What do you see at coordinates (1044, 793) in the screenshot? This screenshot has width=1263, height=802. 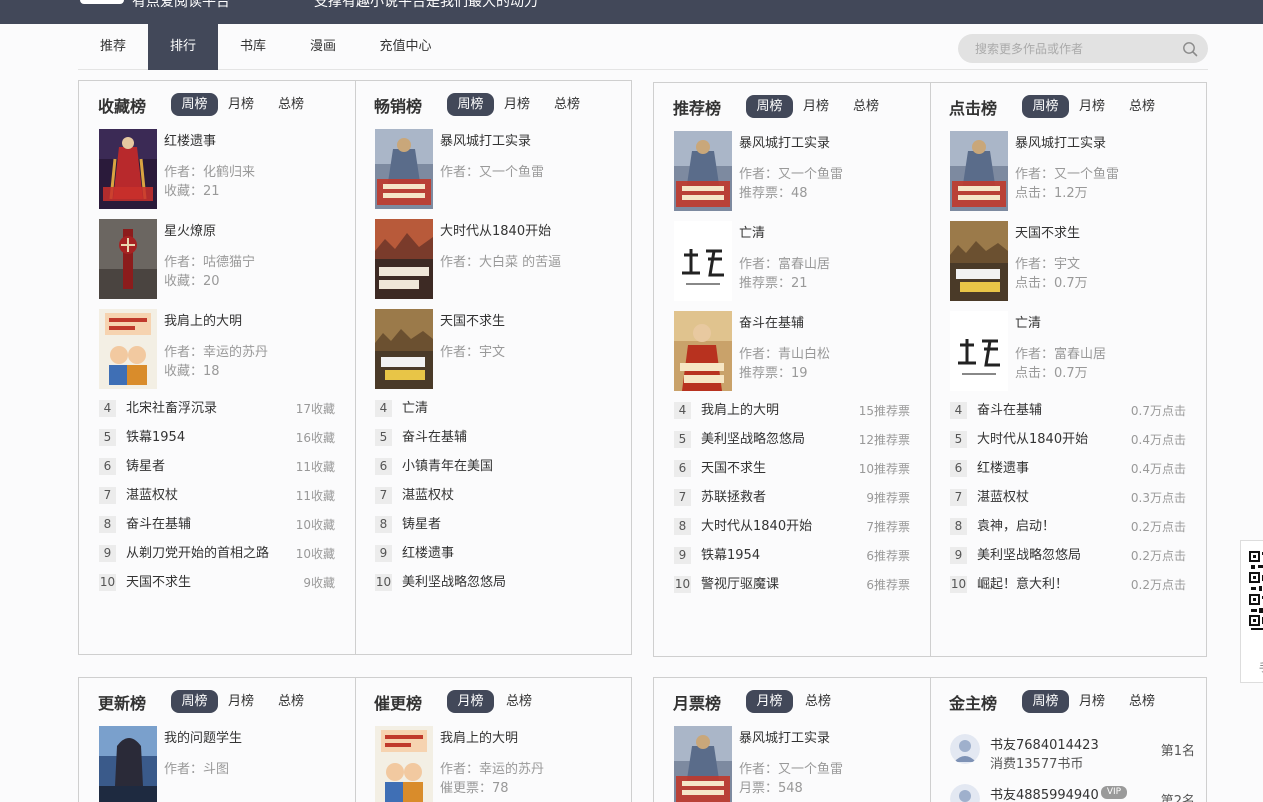 I see `patron-name: 书友4885994940` at bounding box center [1044, 793].